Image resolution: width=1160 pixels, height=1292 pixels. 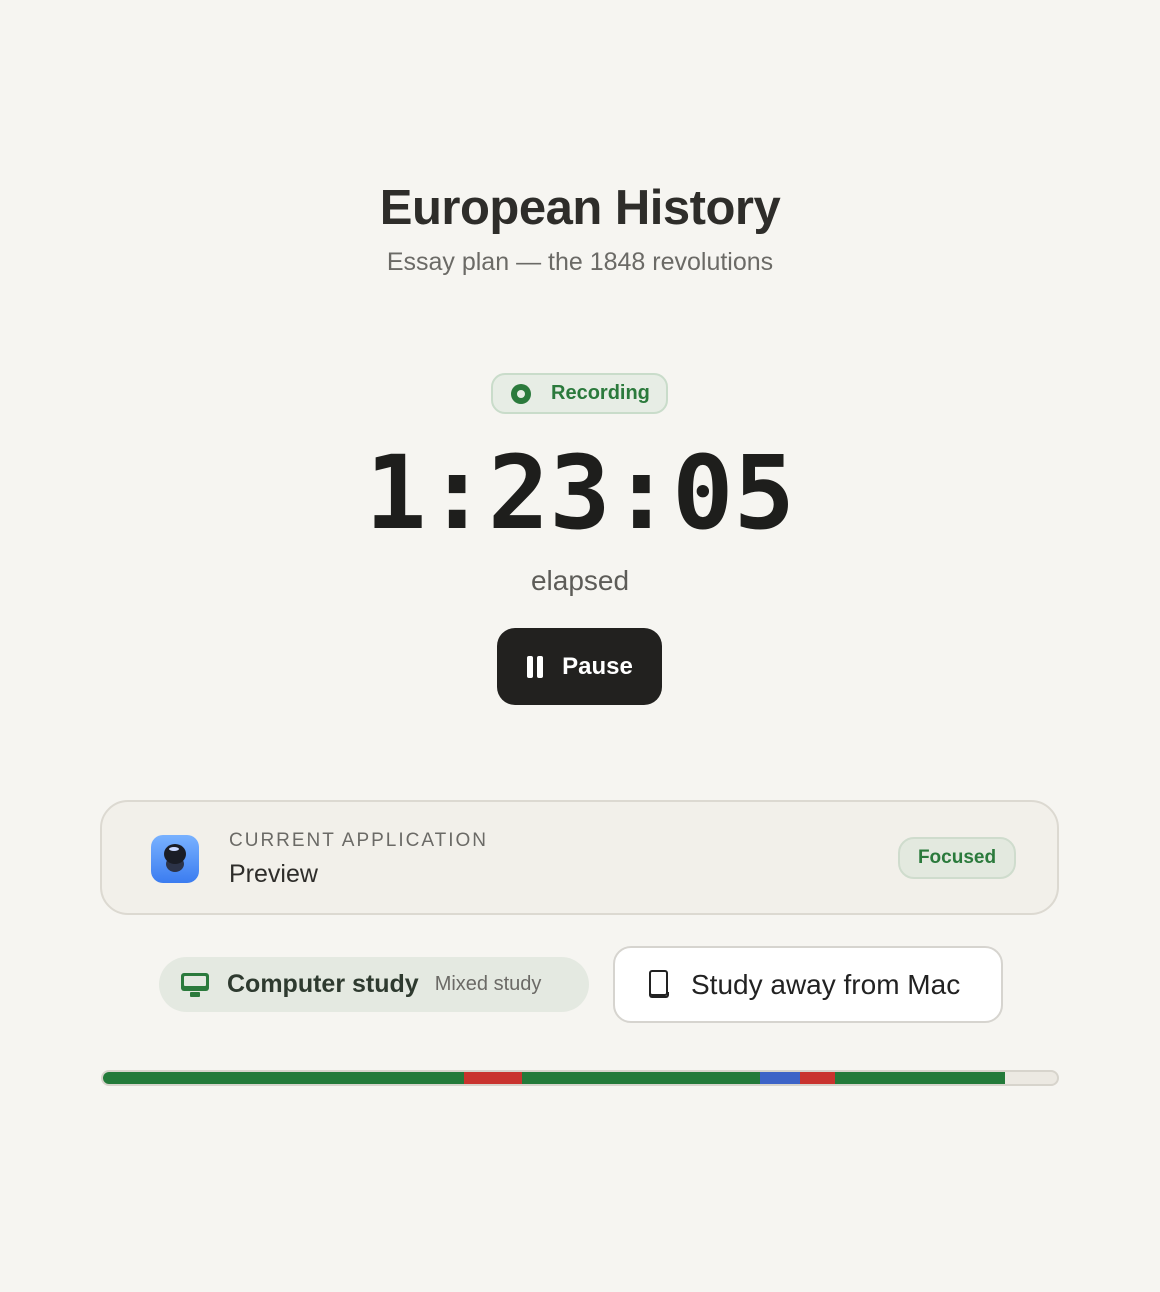 I want to click on timer-caption: elapsed, so click(x=580, y=580).